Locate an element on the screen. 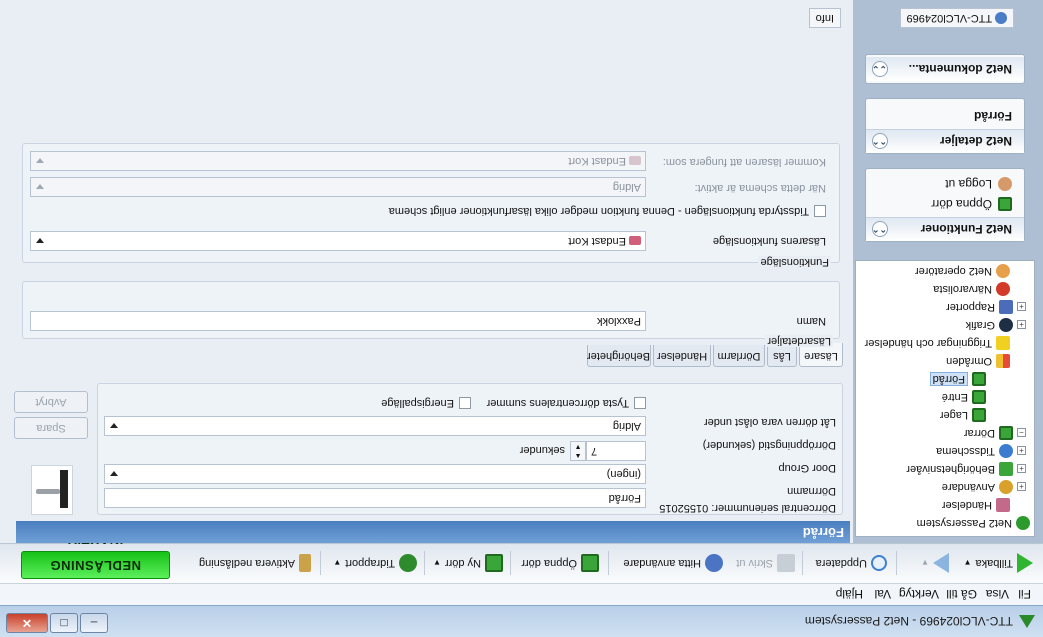 This screenshot has height=637, width=1043. timezone-icon is located at coordinates (1006, 451).